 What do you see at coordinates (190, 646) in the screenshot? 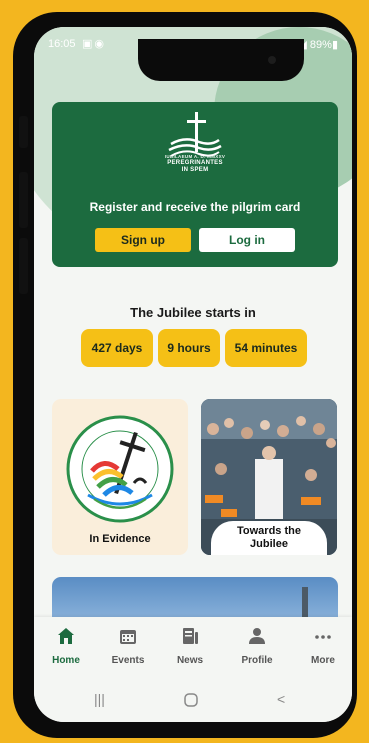
I see `nav-news: News` at bounding box center [190, 646].